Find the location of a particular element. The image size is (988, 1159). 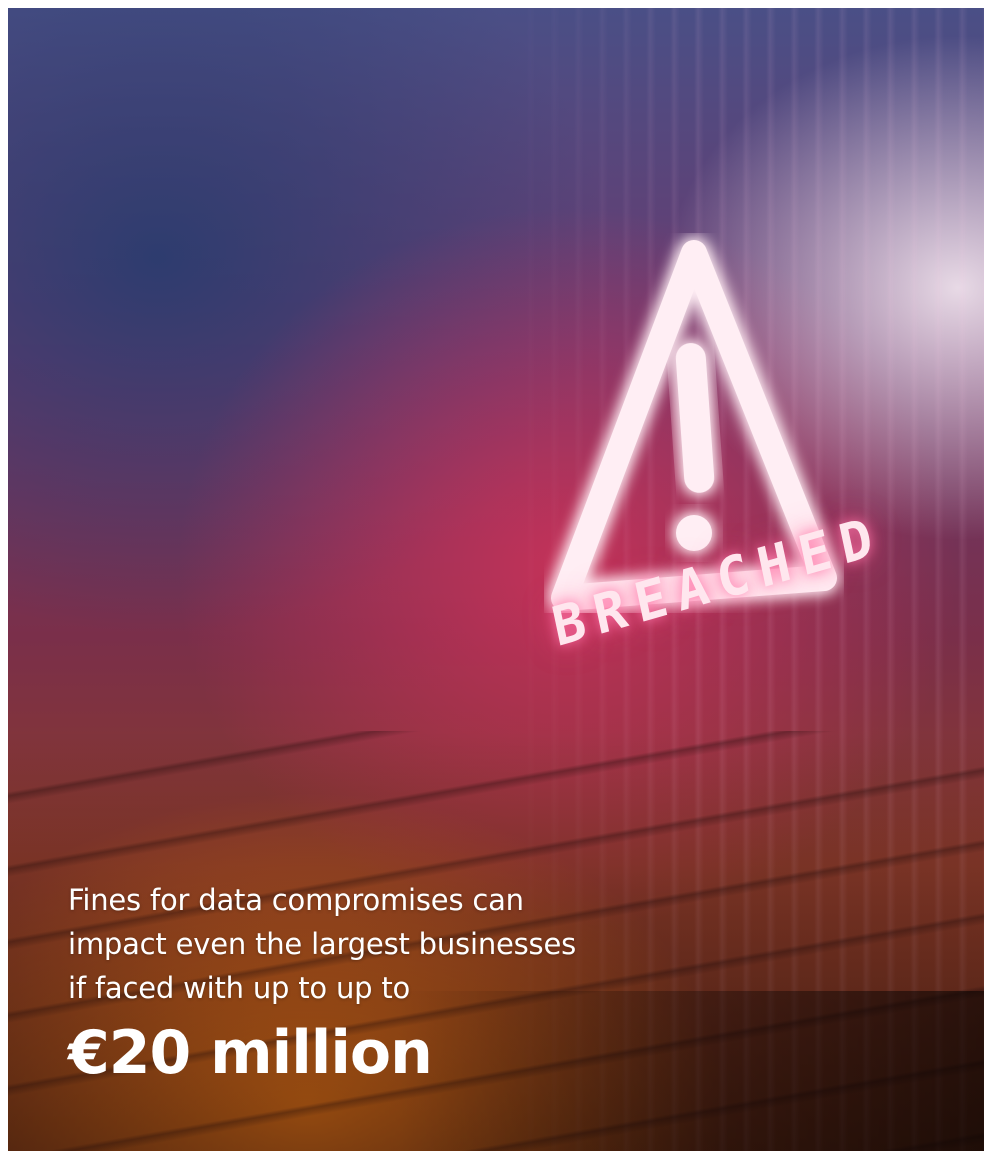

caption-line-1: Fines for data compromises can is located at coordinates (296, 900).